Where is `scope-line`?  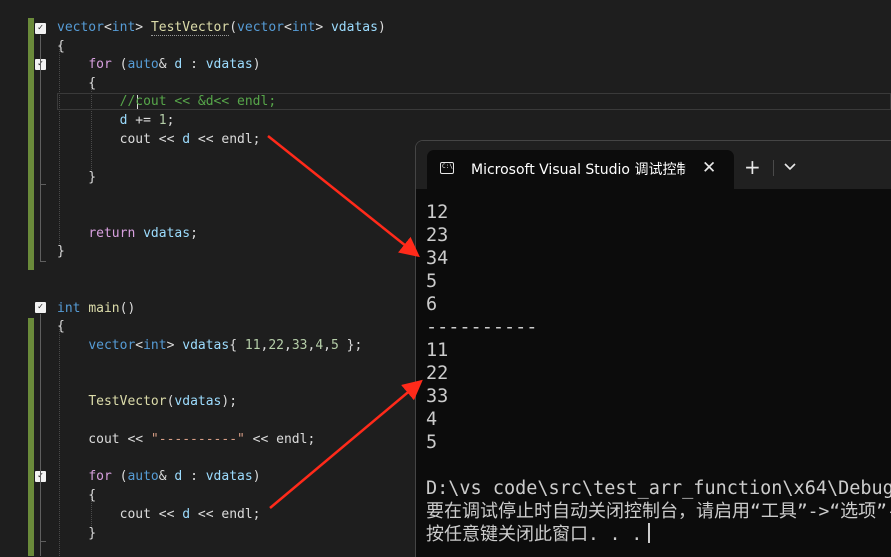 scope-line is located at coordinates (40, 512).